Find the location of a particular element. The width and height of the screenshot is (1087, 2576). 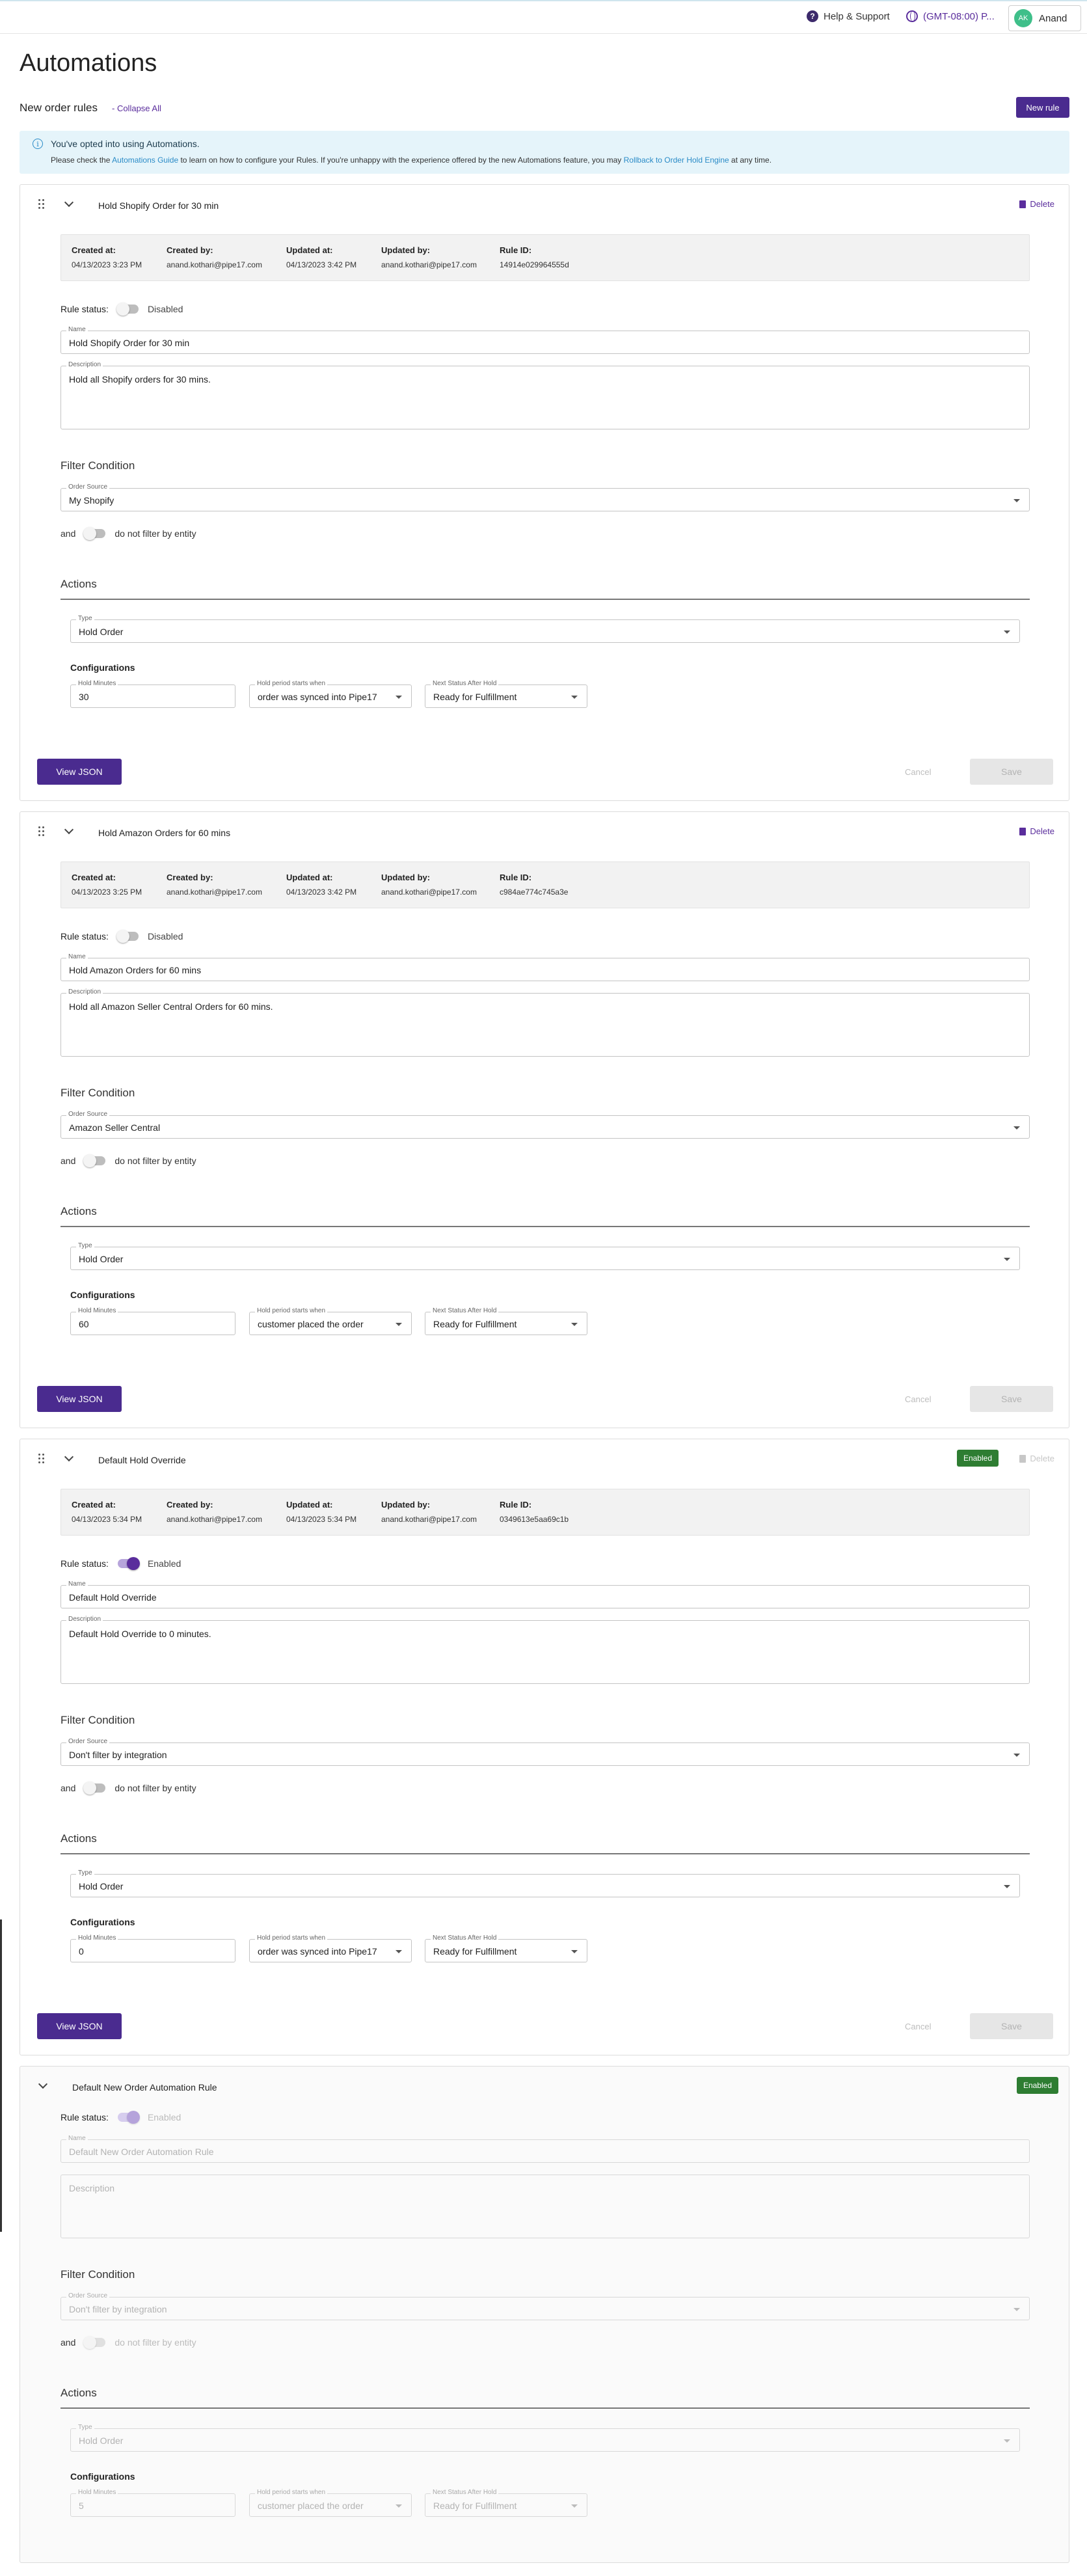

collapse-all-link: - Collapse All is located at coordinates (136, 108).